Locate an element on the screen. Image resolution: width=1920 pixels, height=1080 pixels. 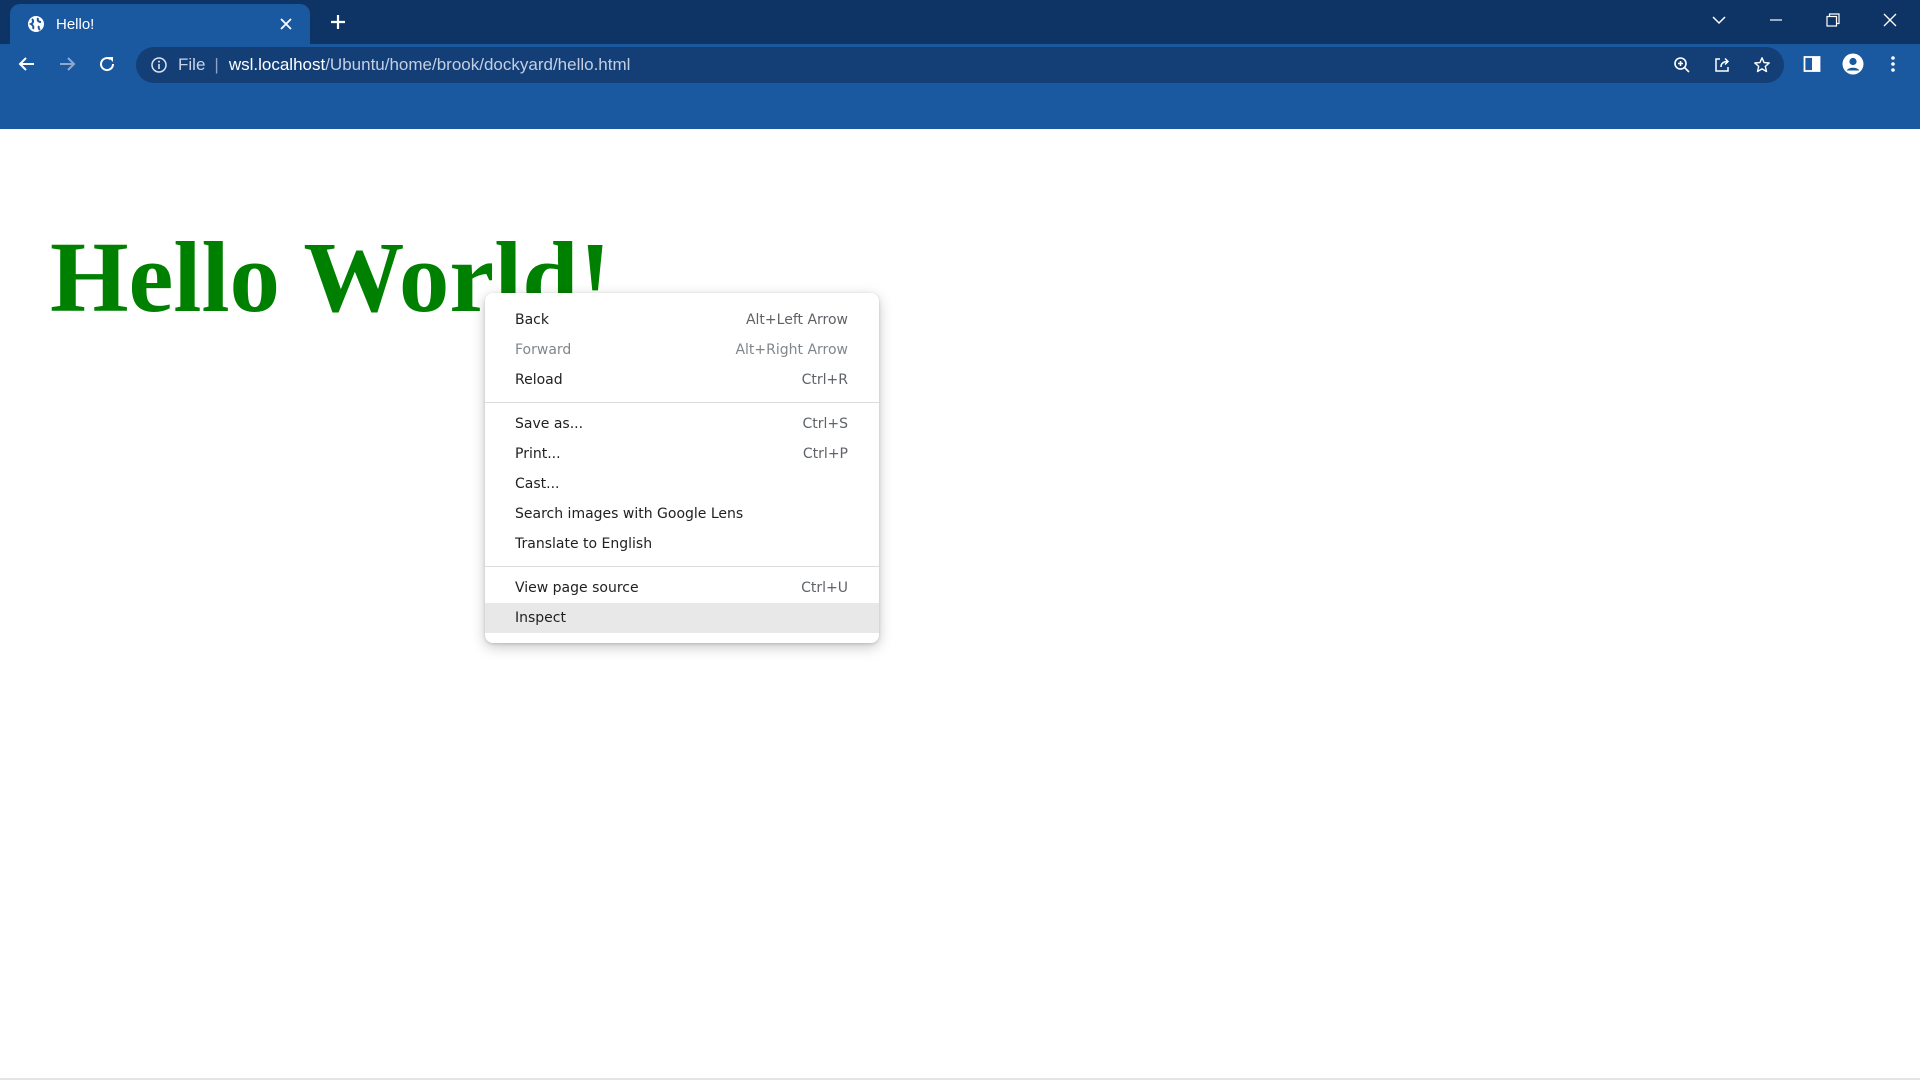
menu-item-inspect: Inspect is located at coordinates (682, 618).